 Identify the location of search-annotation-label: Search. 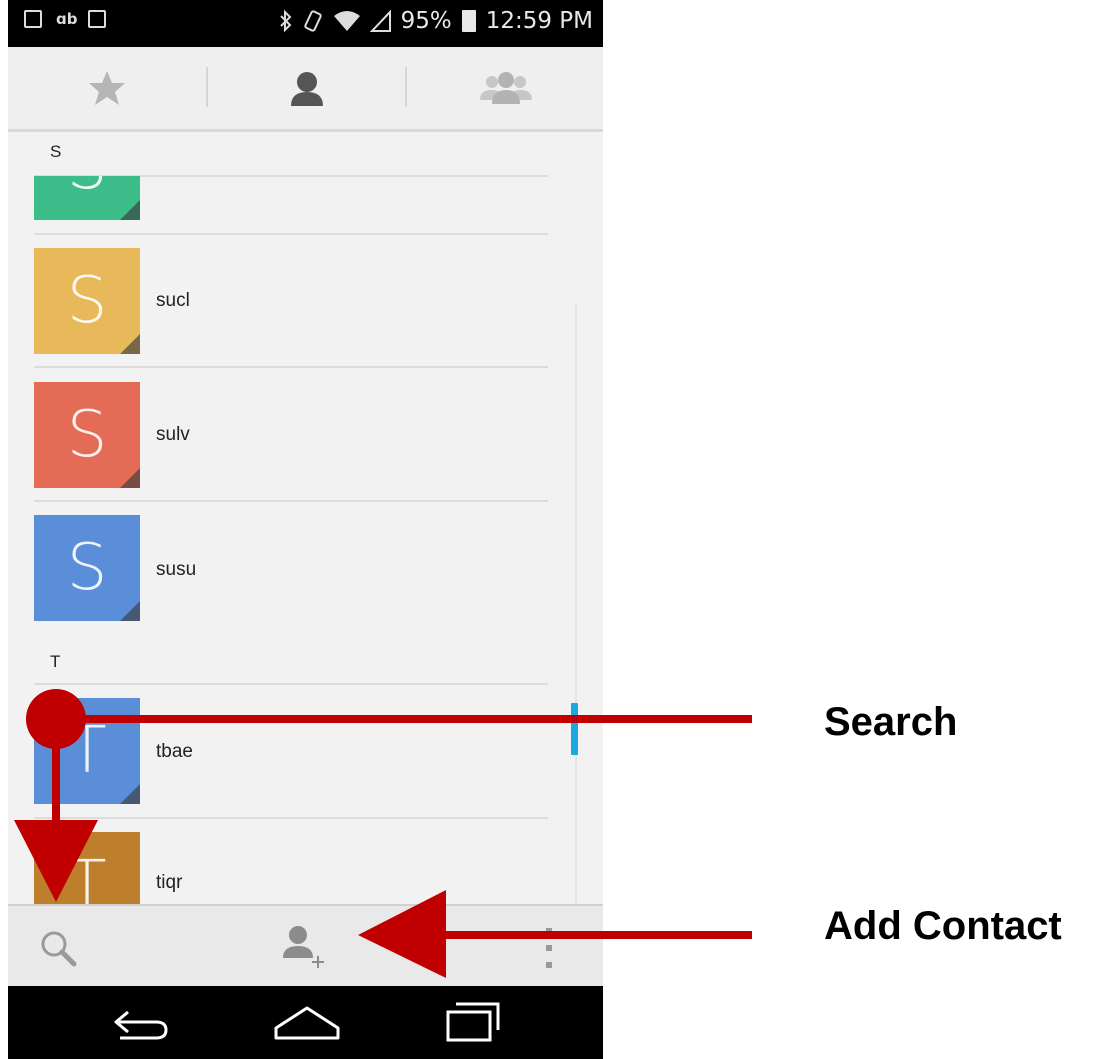
(891, 722).